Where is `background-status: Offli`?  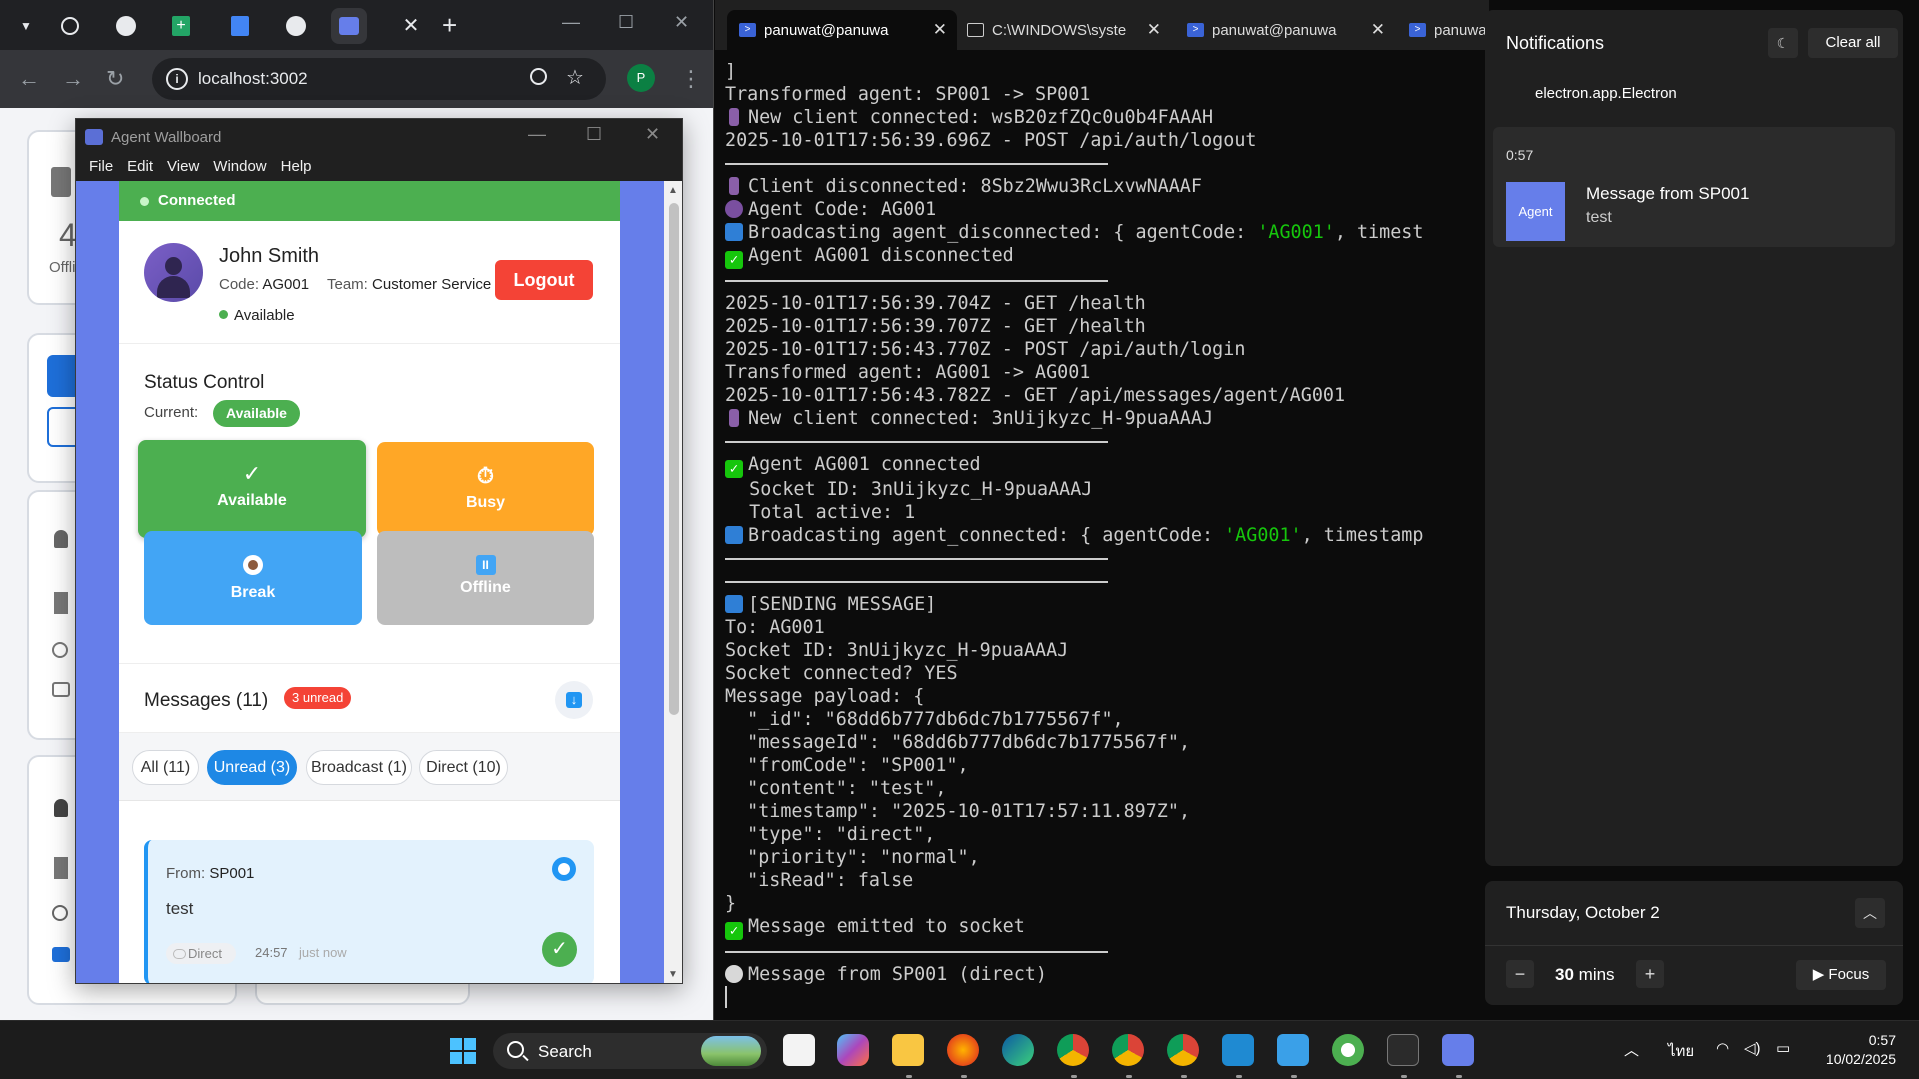 background-status: Offli is located at coordinates (62, 267).